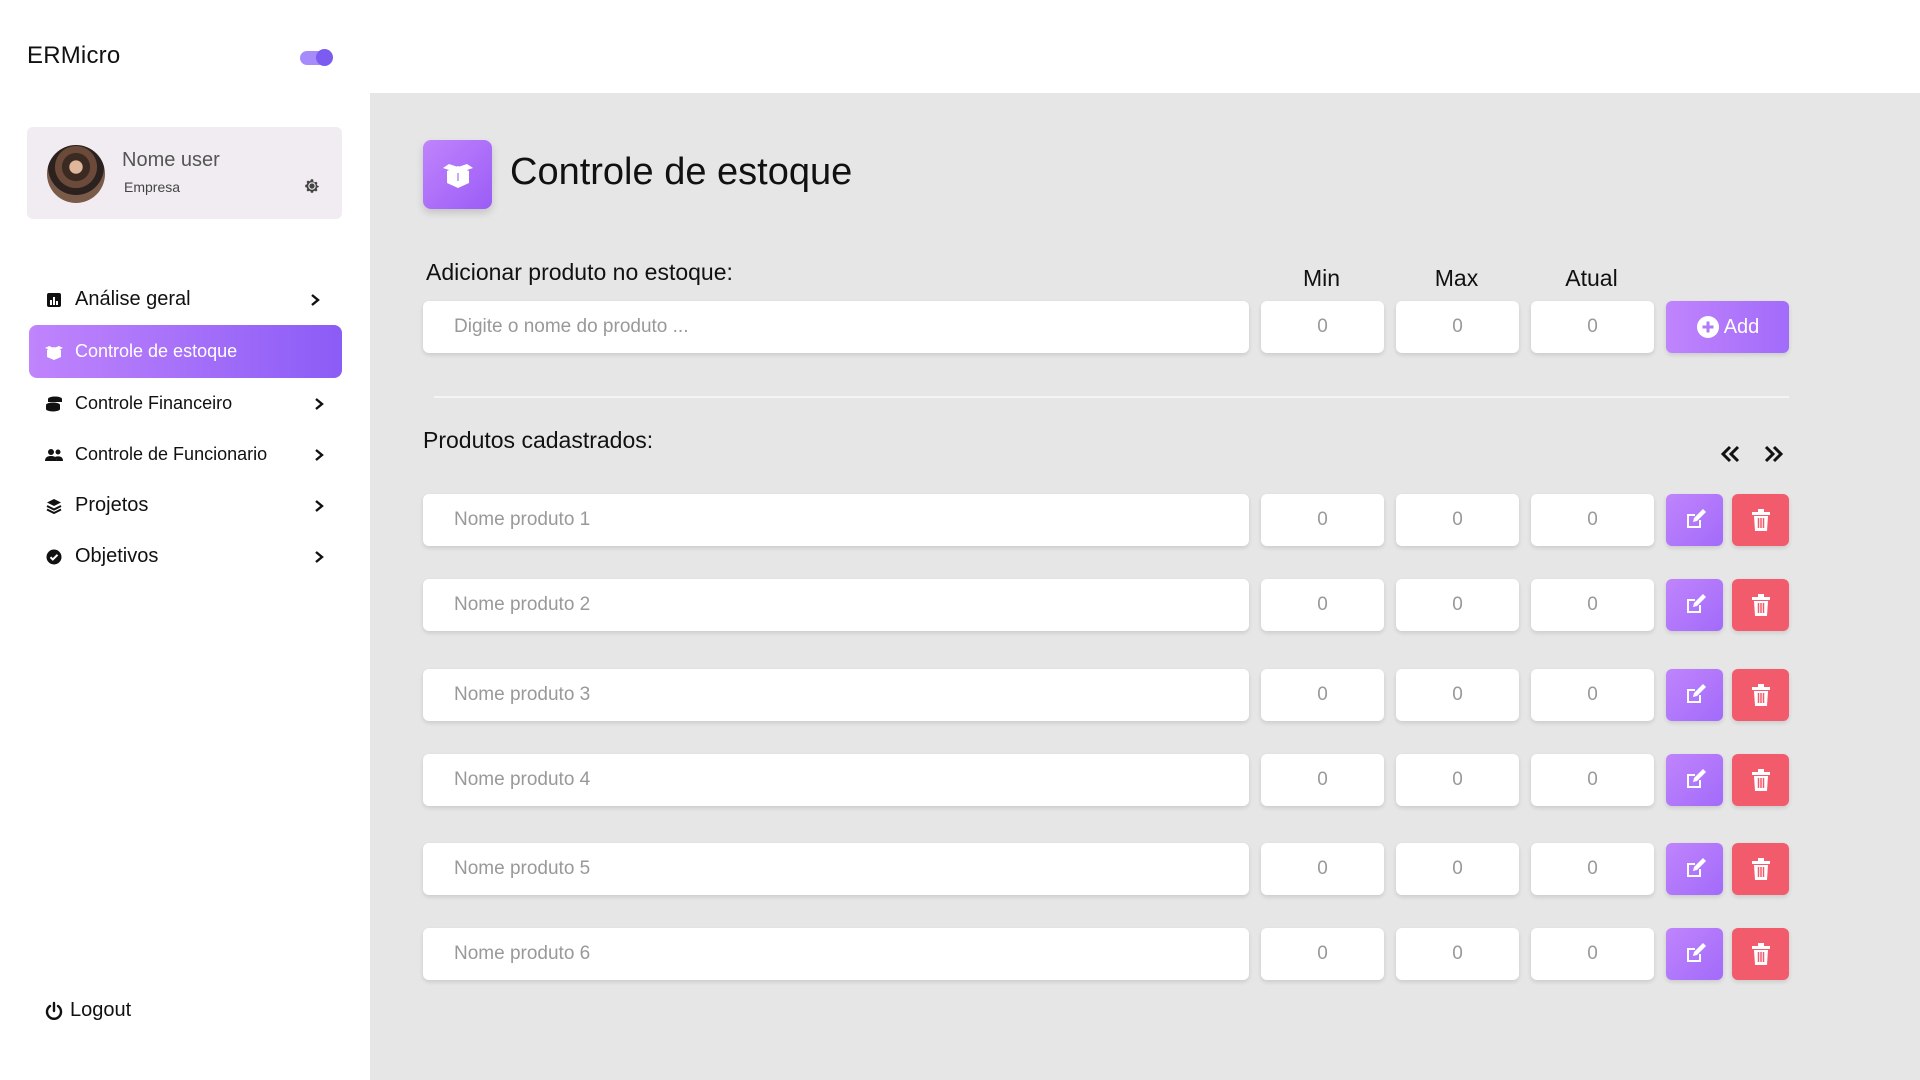 Image resolution: width=1920 pixels, height=1080 pixels. Describe the element at coordinates (54, 455) in the screenshot. I see `users-icon` at that location.